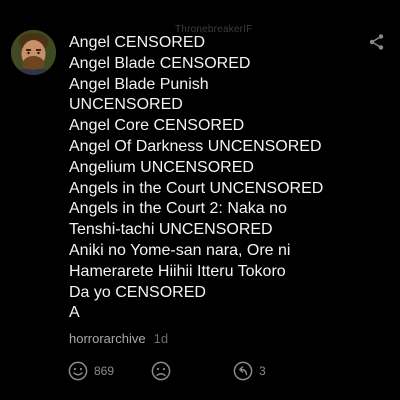  I want to click on comment-line: Angelium UNCENSORED, so click(161, 167).